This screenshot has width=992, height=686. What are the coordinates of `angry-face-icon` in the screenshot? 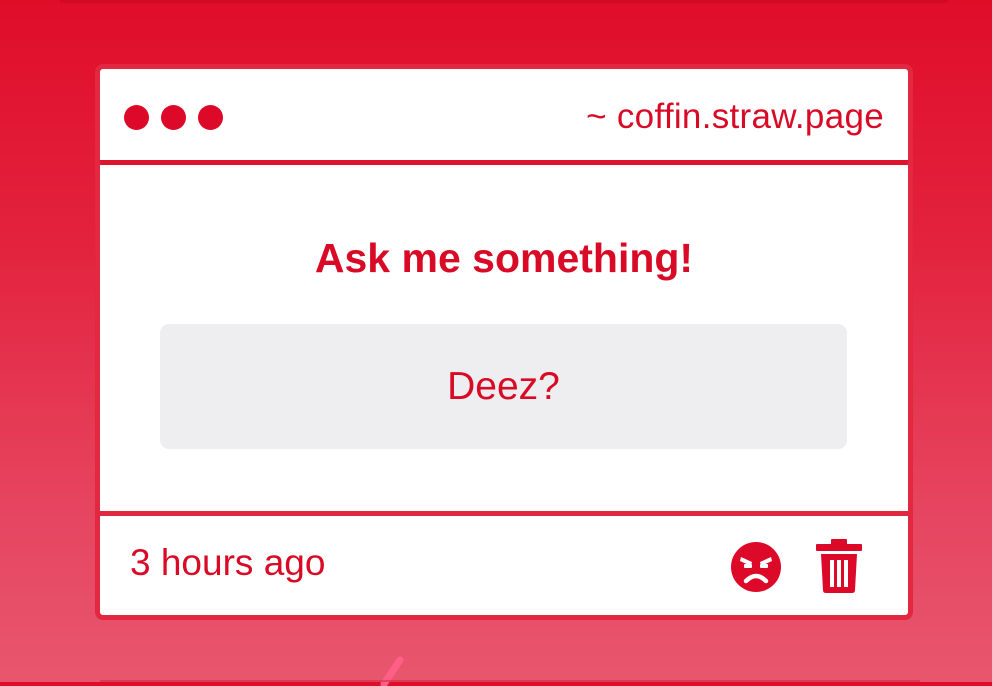 It's located at (756, 567).